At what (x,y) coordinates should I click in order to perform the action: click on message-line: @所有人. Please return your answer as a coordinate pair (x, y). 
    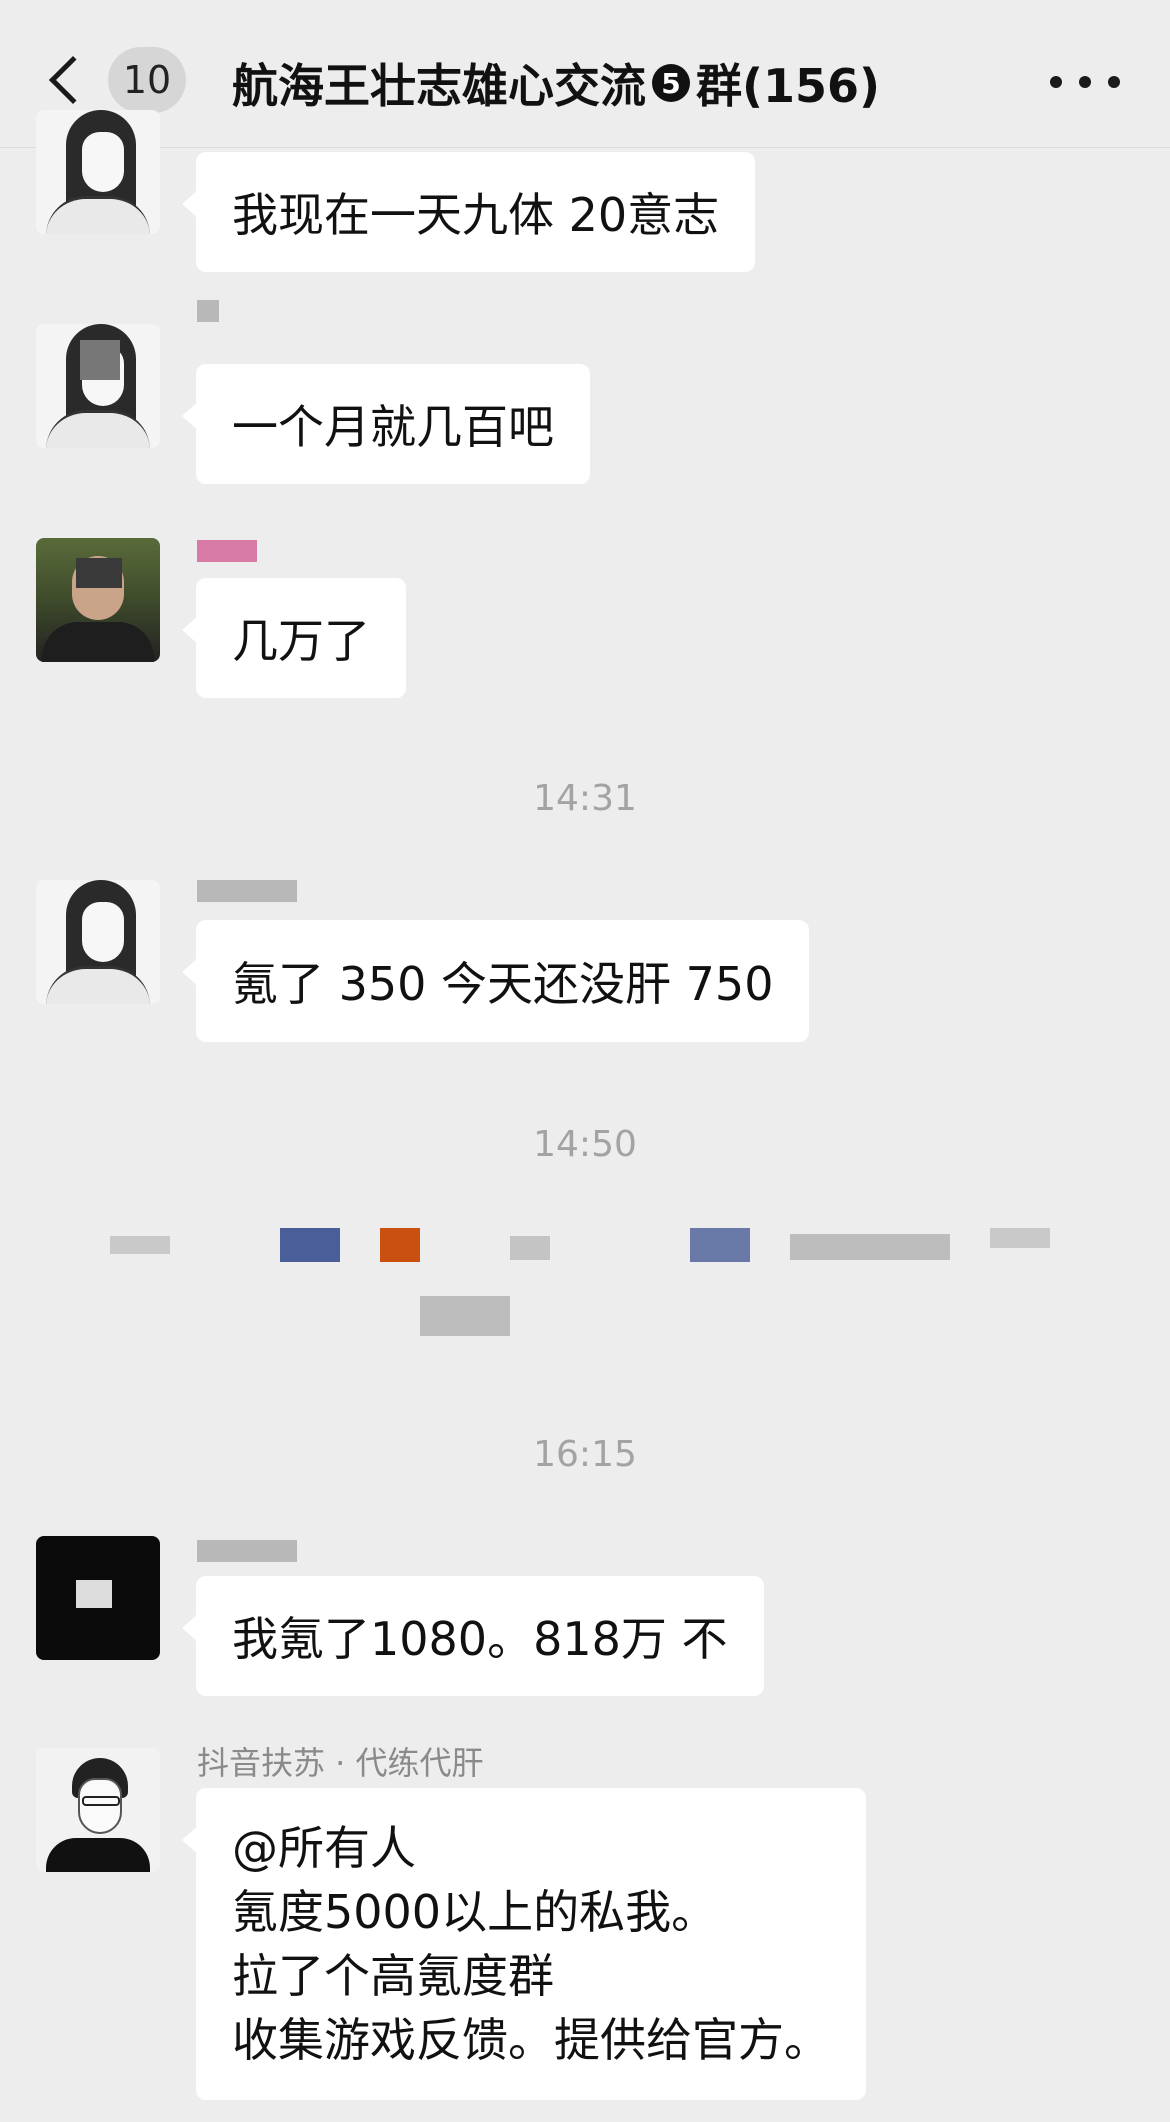
    Looking at the image, I should click on (324, 1848).